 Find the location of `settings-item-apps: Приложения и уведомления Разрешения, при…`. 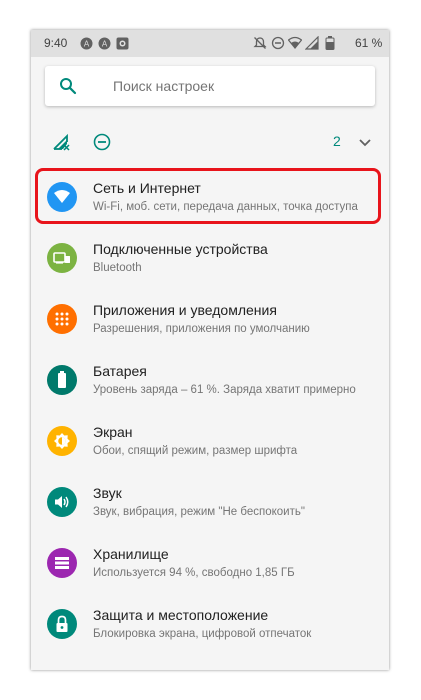

settings-item-apps: Приложения и уведомления Разрешения, при… is located at coordinates (210, 318).